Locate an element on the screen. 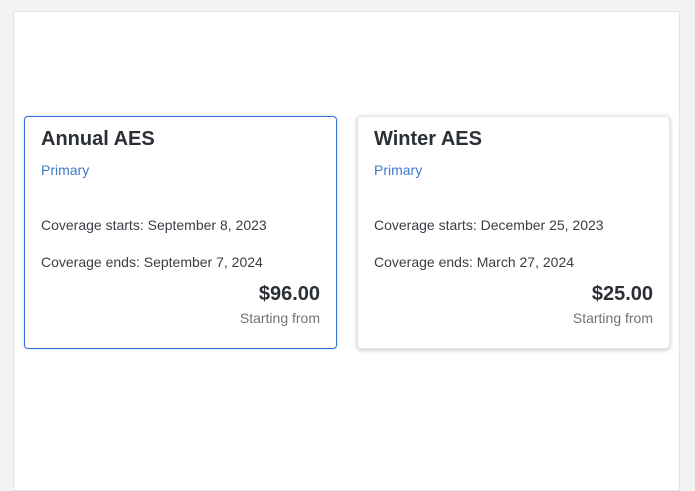 Image resolution: width=695 pixels, height=491 pixels. coverage-ends: Coverage ends: September 7, 2024 is located at coordinates (152, 262).